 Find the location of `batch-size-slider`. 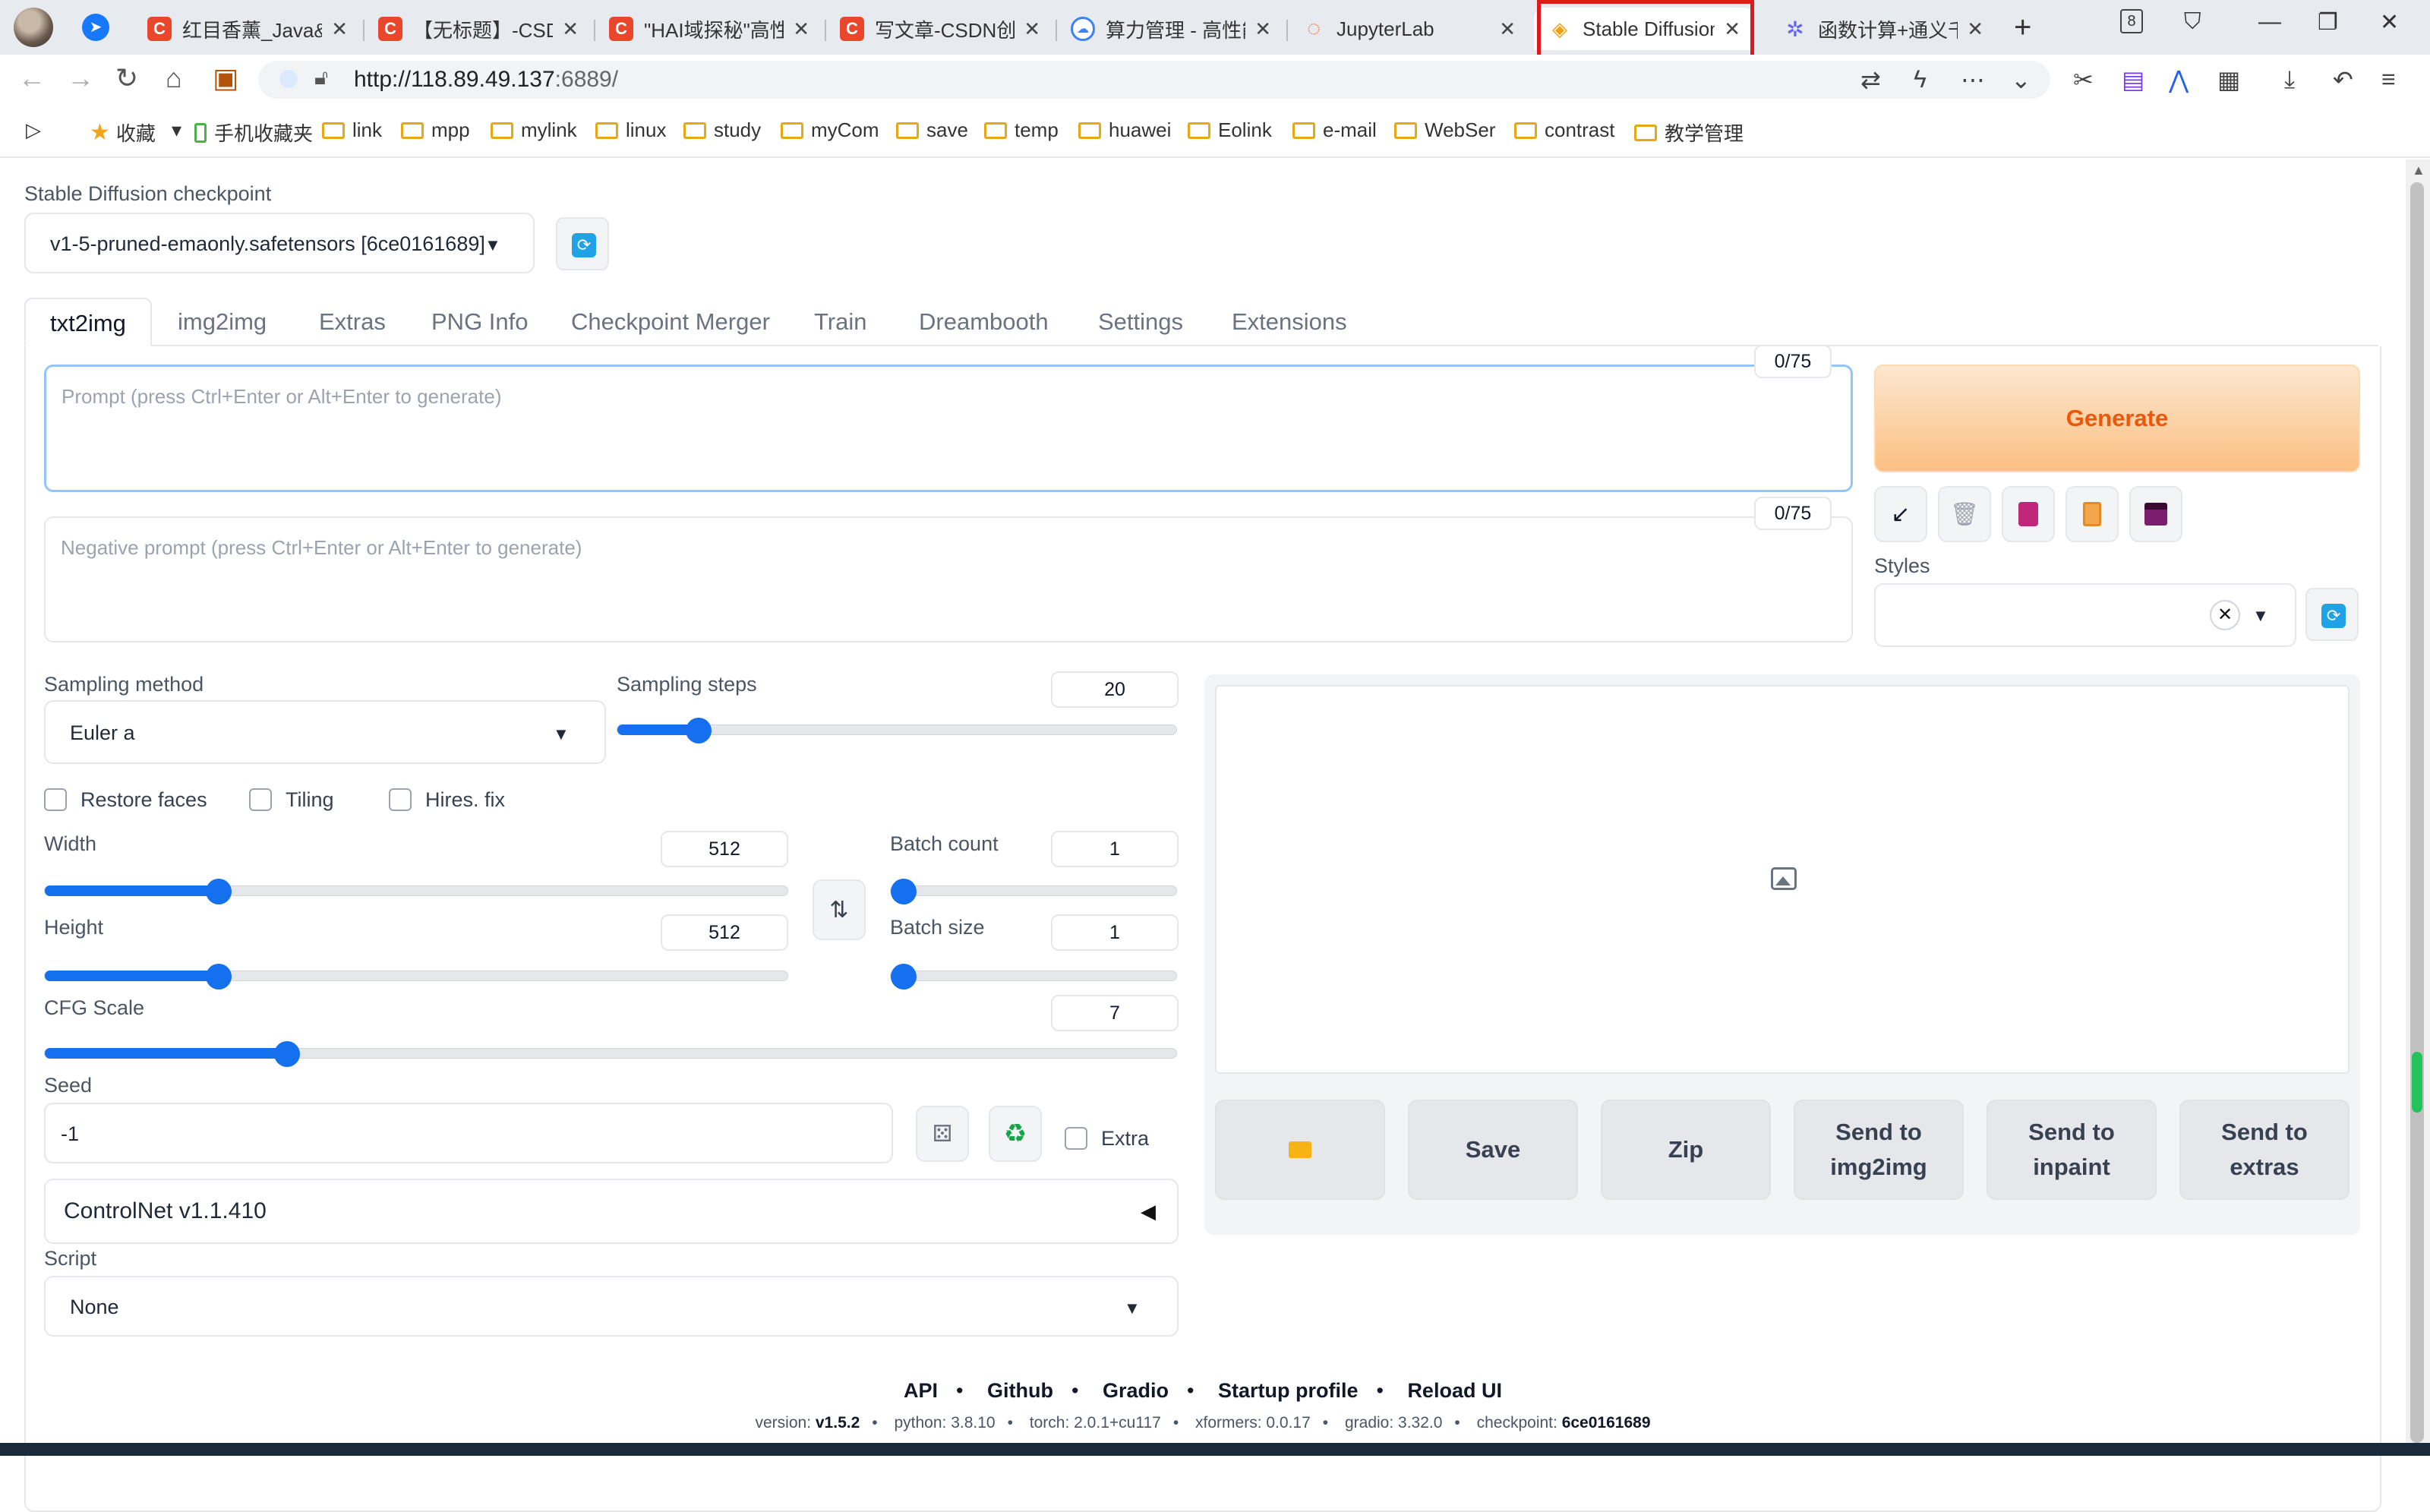

batch-size-slider is located at coordinates (1033, 977).